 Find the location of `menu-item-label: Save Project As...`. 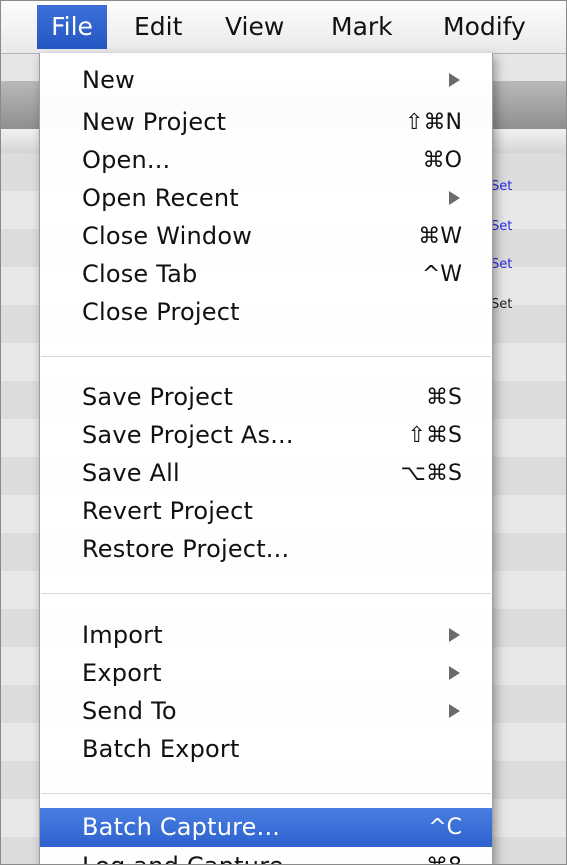

menu-item-label: Save Project As... is located at coordinates (188, 435).